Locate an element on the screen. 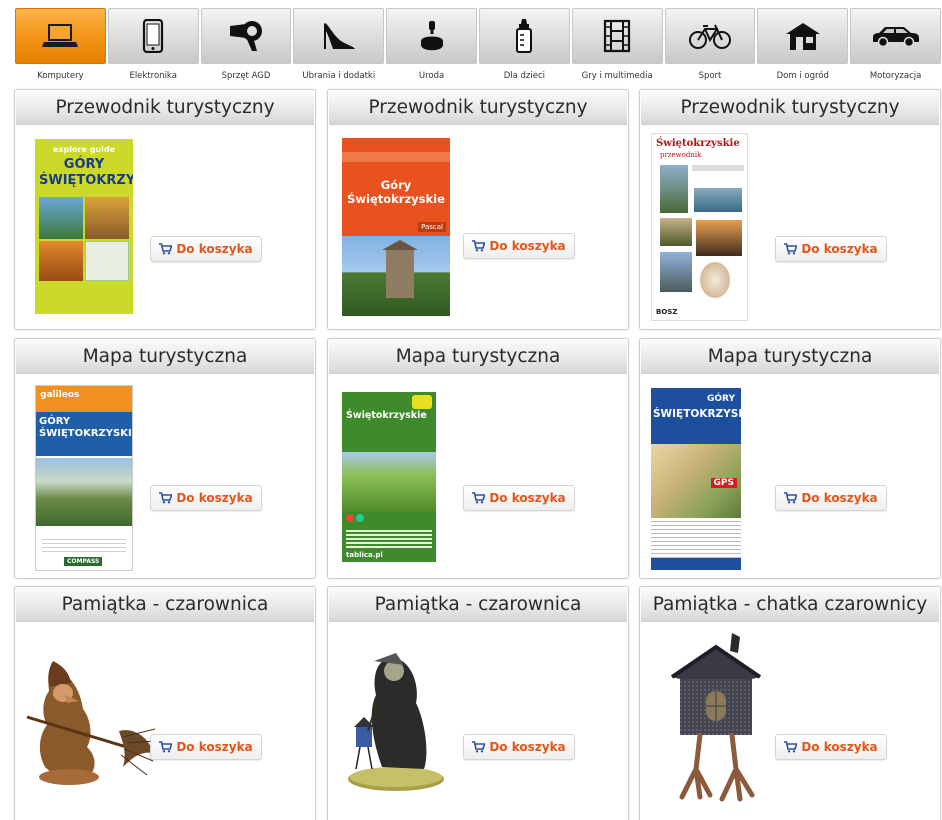 The width and height of the screenshot is (942, 820). product-card: Pamiątka - chatka czarownicy Do koszyka is located at coordinates (790, 703).